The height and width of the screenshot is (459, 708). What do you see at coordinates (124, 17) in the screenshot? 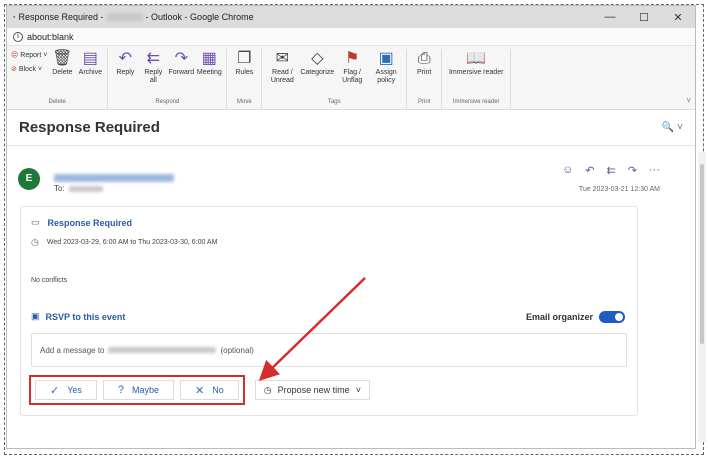
I see `redacted-sender` at bounding box center [124, 17].